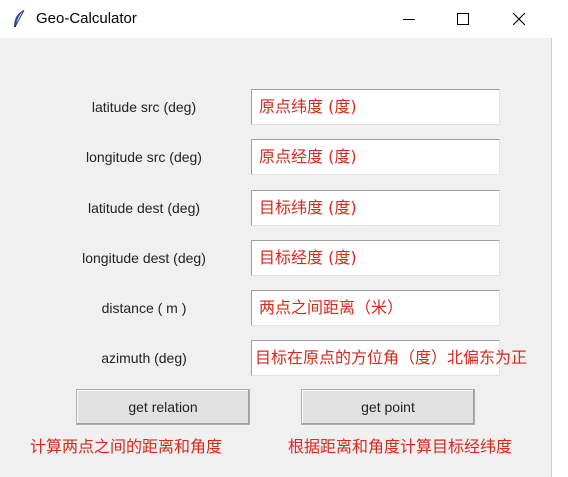 The height and width of the screenshot is (477, 568). What do you see at coordinates (519, 19) in the screenshot?
I see `close-button` at bounding box center [519, 19].